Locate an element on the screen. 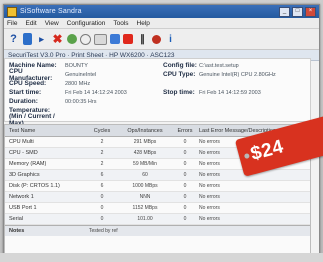 This screenshot has width=323, height=262. machine-name-value: BOUNTY is located at coordinates (76, 65).